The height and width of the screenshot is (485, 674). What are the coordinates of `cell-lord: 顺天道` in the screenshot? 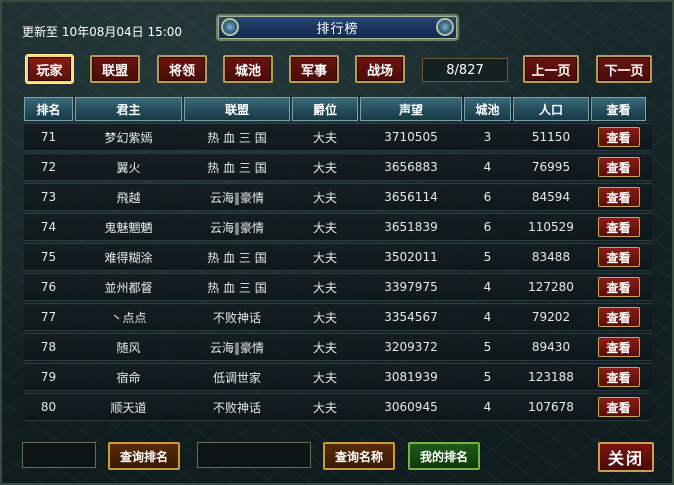 It's located at (128, 407).